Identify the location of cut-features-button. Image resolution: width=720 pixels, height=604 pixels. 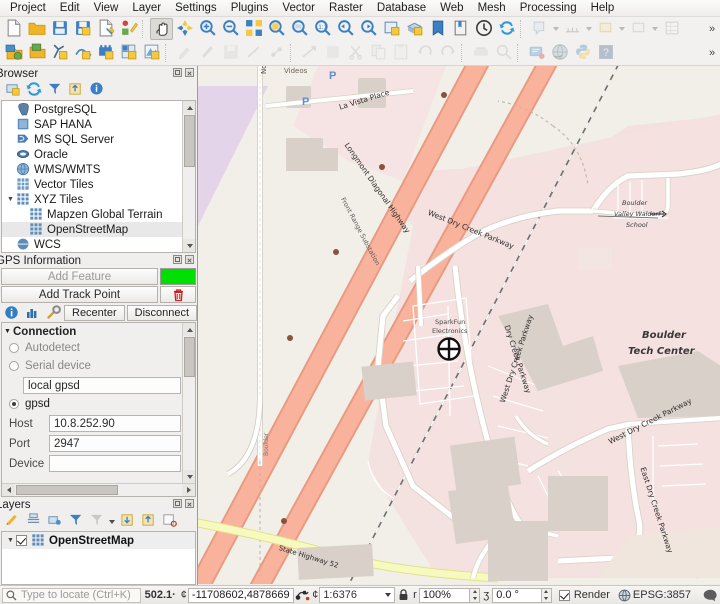
(355, 53).